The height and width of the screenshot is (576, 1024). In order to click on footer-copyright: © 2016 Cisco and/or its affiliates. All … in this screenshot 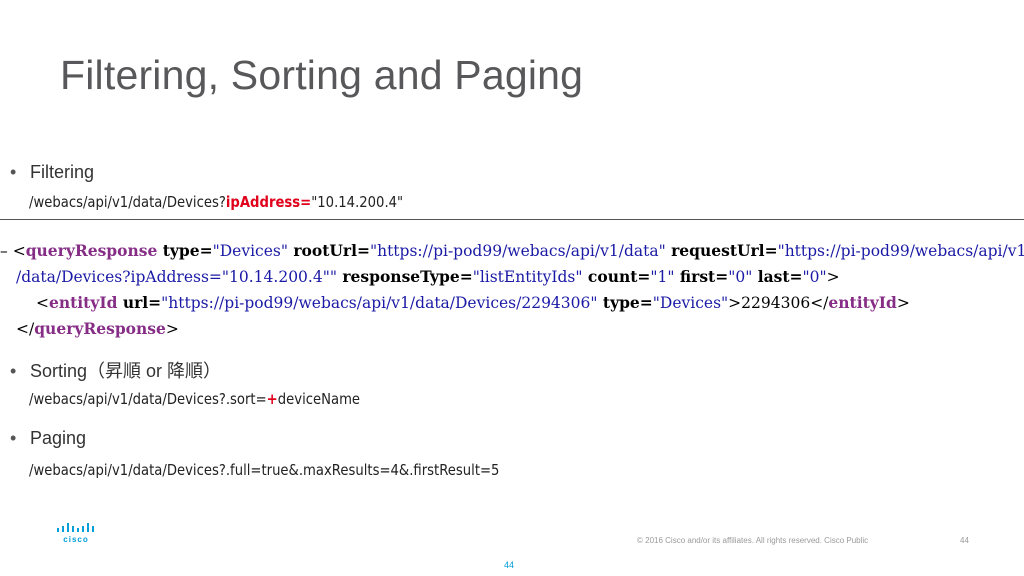, I will do `click(753, 540)`.